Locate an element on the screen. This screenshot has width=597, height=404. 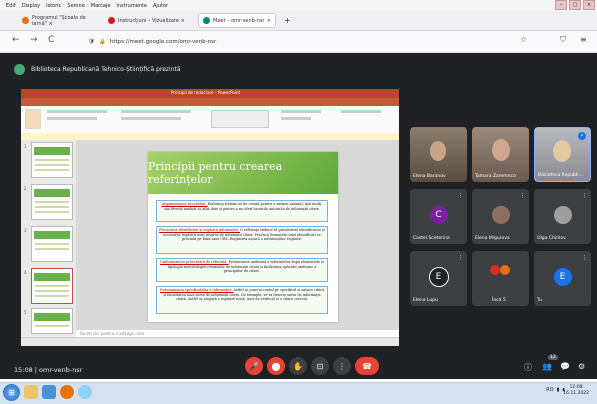
clock-date: 16.11.2022 is located at coordinates (576, 393).